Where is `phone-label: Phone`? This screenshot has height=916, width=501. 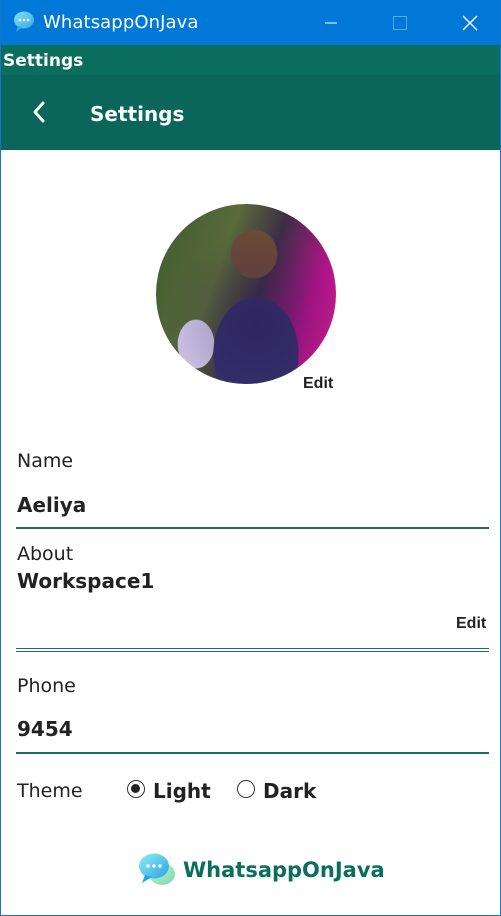
phone-label: Phone is located at coordinates (46, 686).